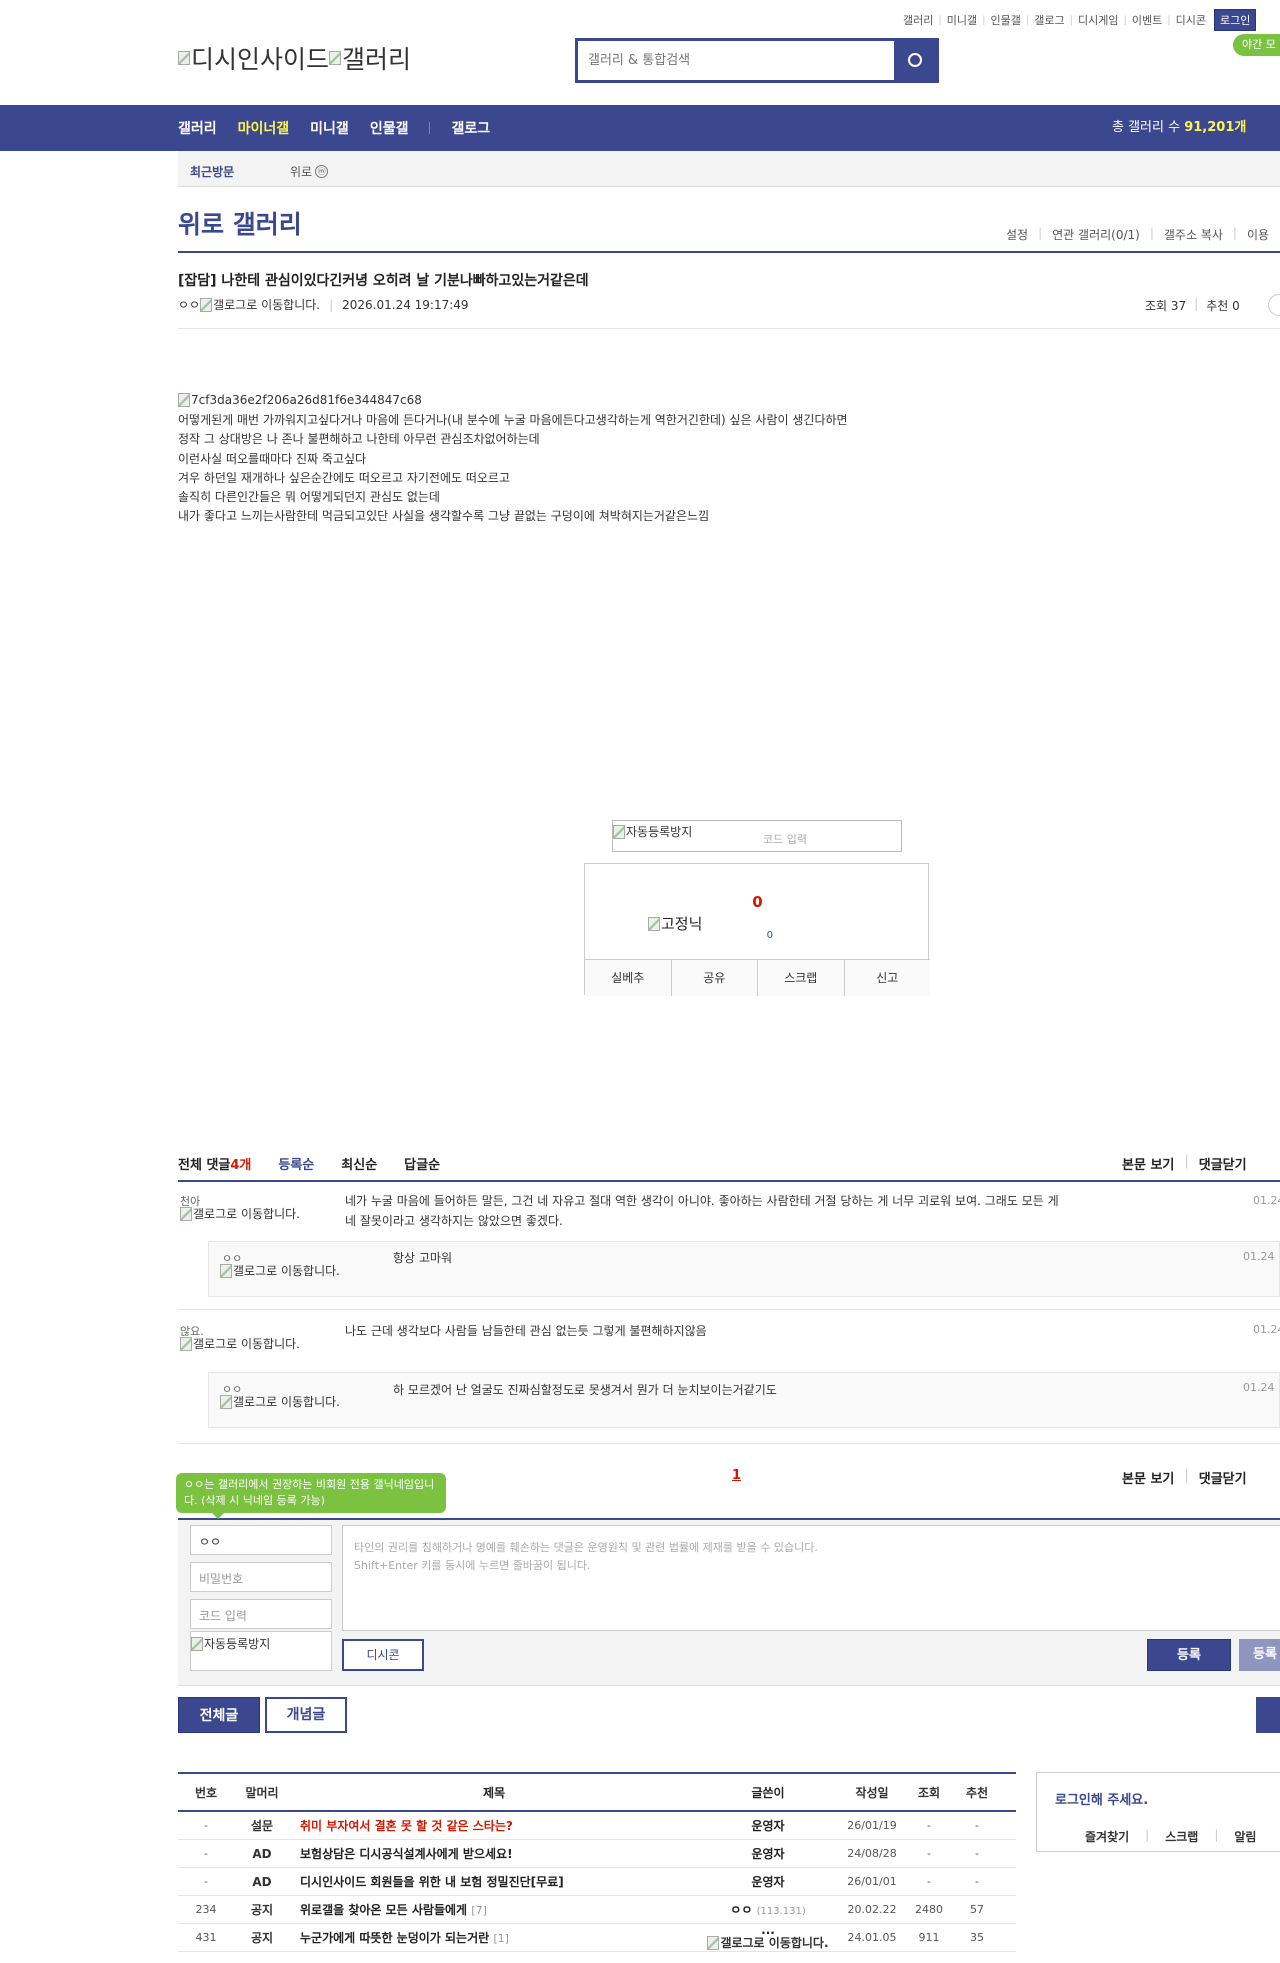 Image resolution: width=1280 pixels, height=1963 pixels. What do you see at coordinates (260, 304) in the screenshot?
I see `gallog-link: 갤로그로 이동합니다.` at bounding box center [260, 304].